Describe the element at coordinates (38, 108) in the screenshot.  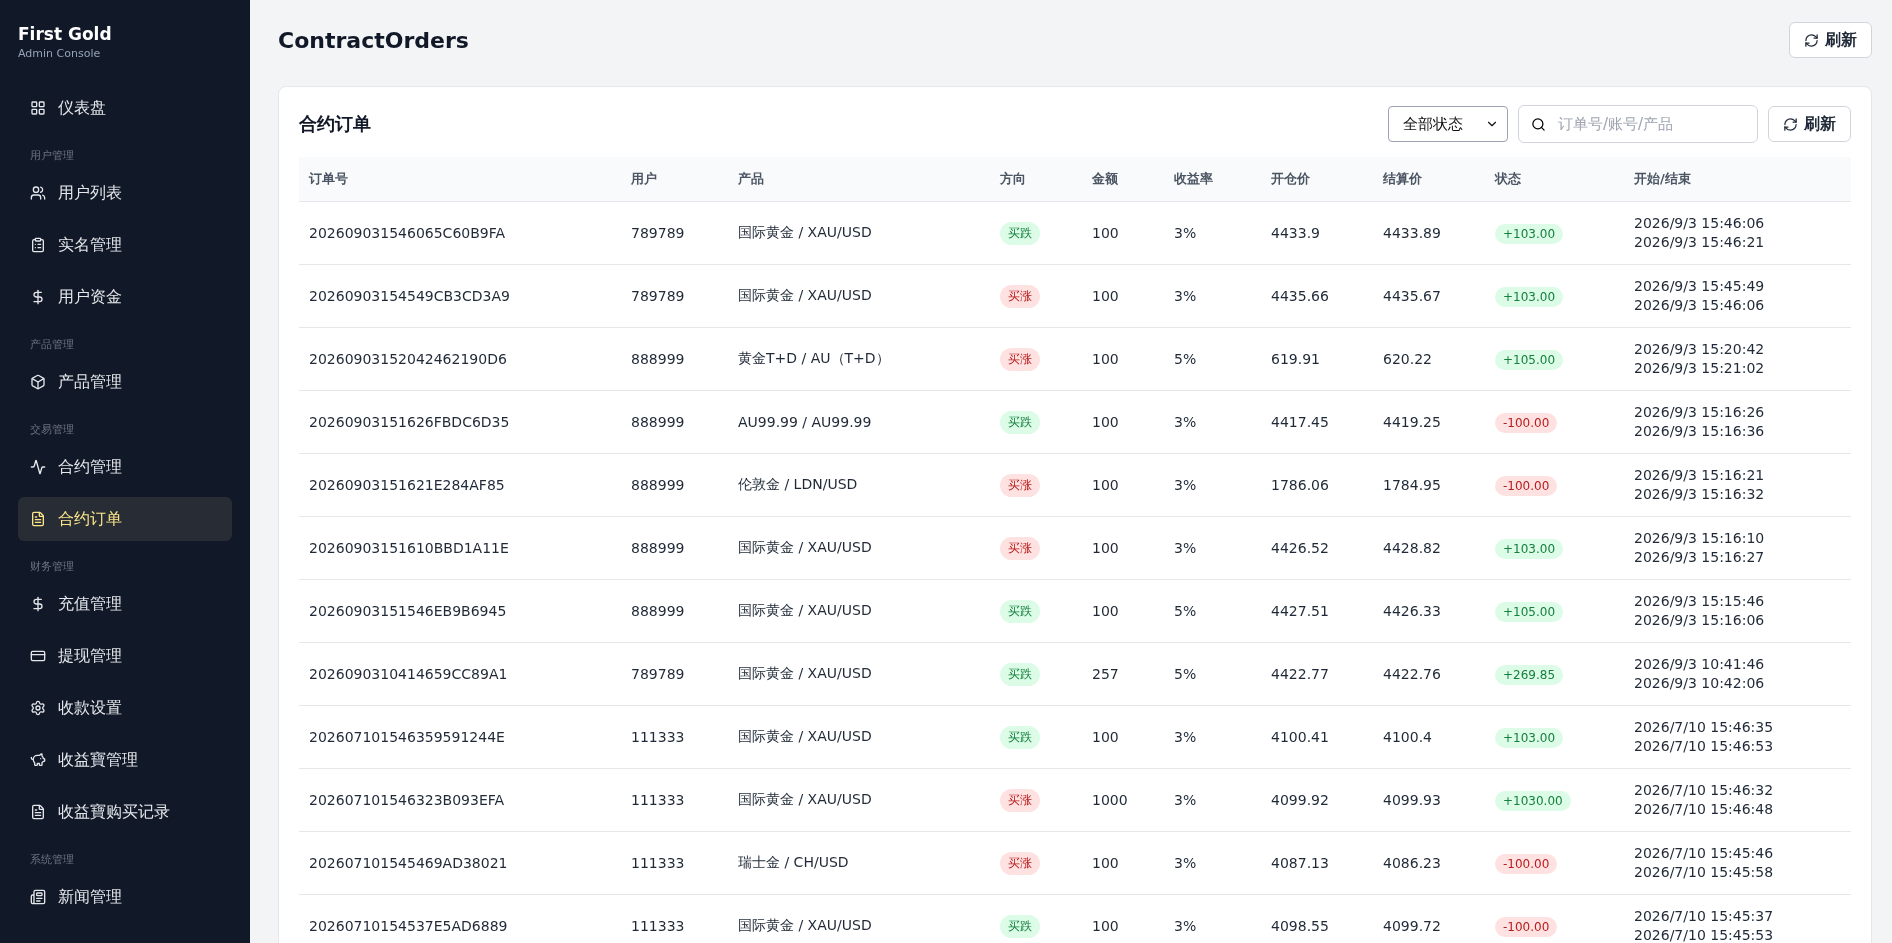
I see `grid-icon` at that location.